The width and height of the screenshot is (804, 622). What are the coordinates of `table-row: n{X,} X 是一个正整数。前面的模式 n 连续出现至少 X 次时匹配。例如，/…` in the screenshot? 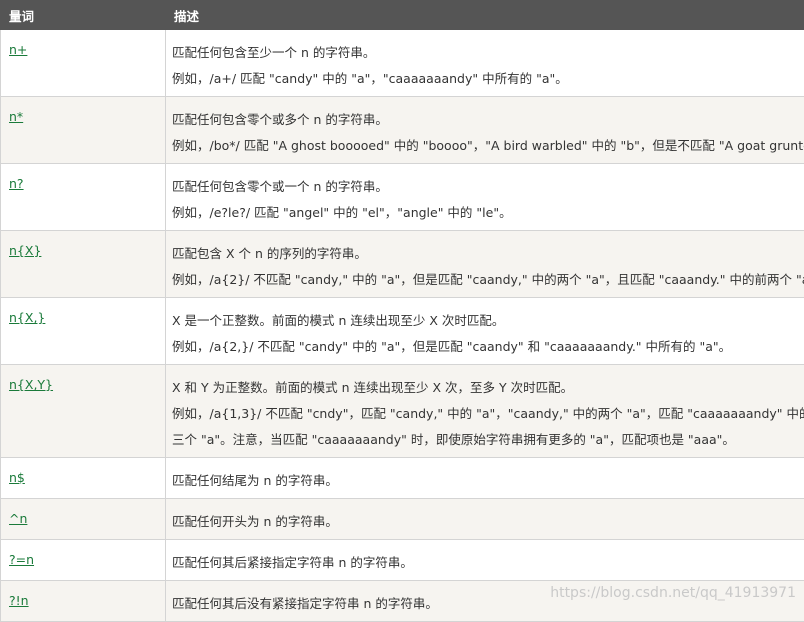 It's located at (402, 331).